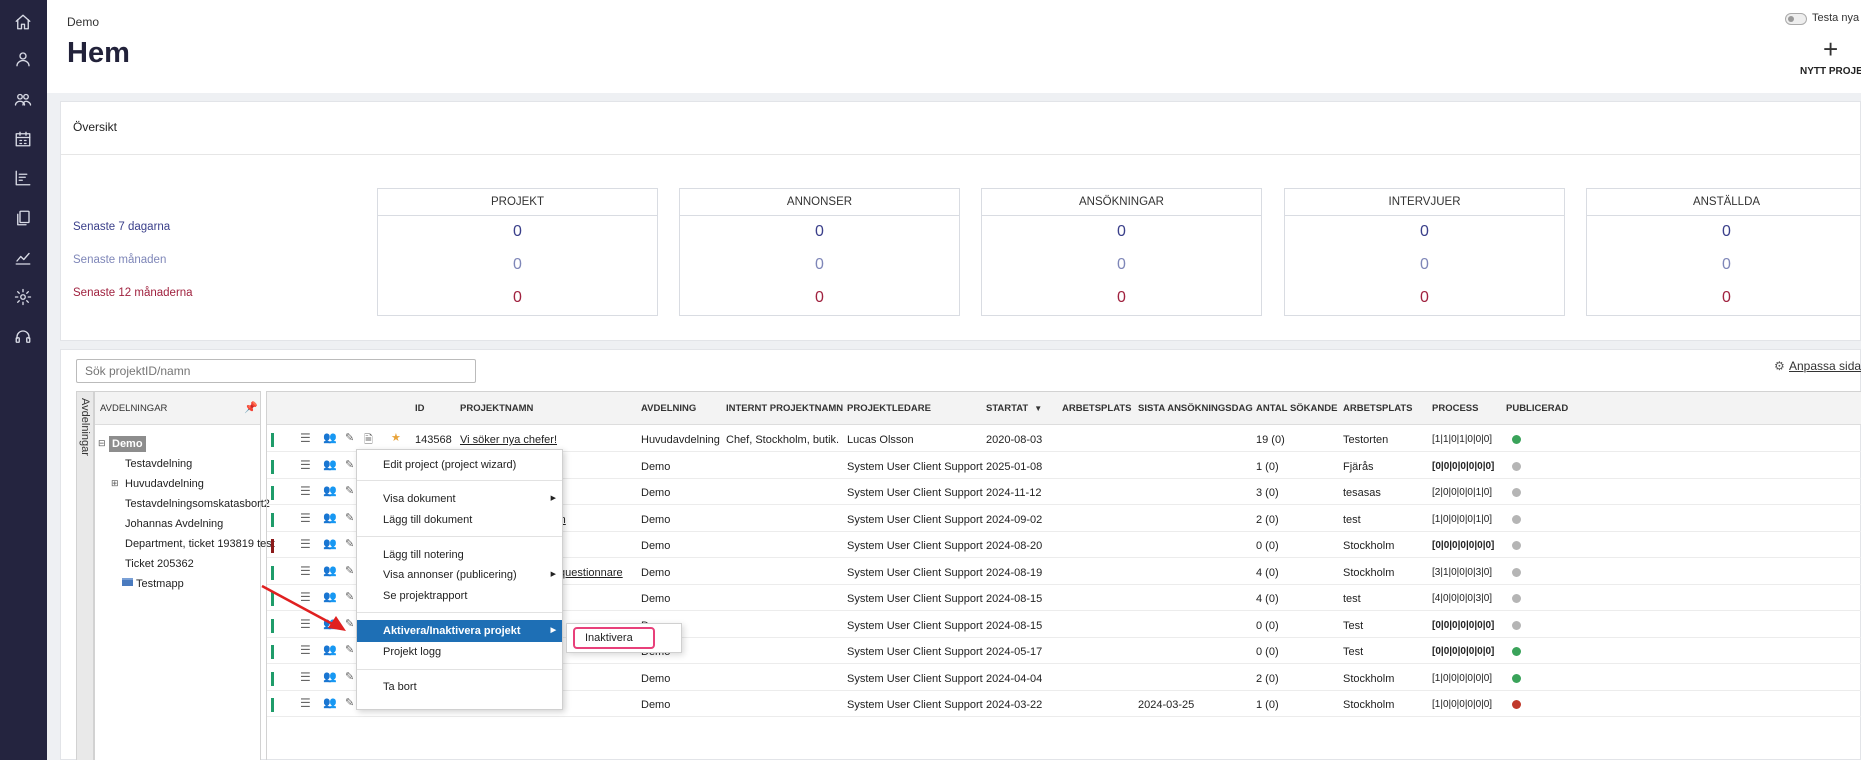 Image resolution: width=1861 pixels, height=760 pixels. Describe the element at coordinates (197, 504) in the screenshot. I see `tree-item: Testavdelningsomskatasbort2` at that location.